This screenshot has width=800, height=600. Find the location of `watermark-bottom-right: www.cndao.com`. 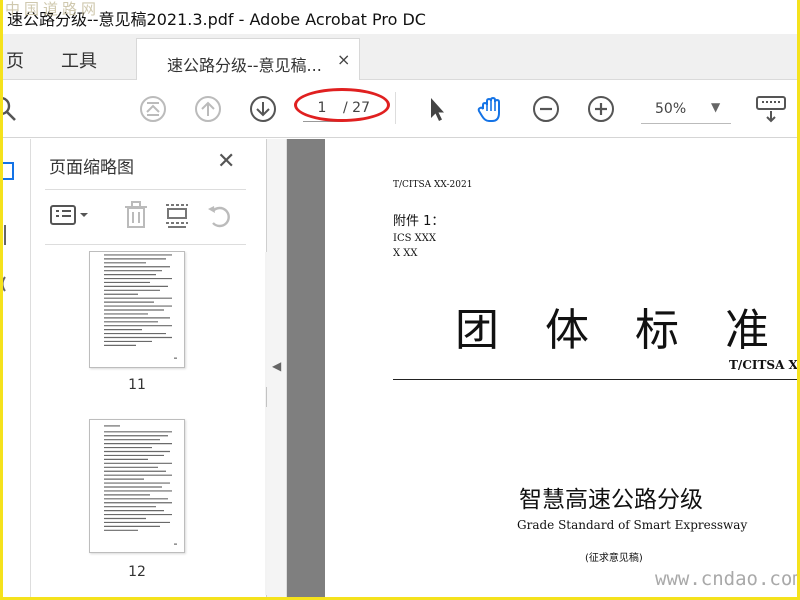

watermark-bottom-right: www.cndao.com is located at coordinates (727, 579).